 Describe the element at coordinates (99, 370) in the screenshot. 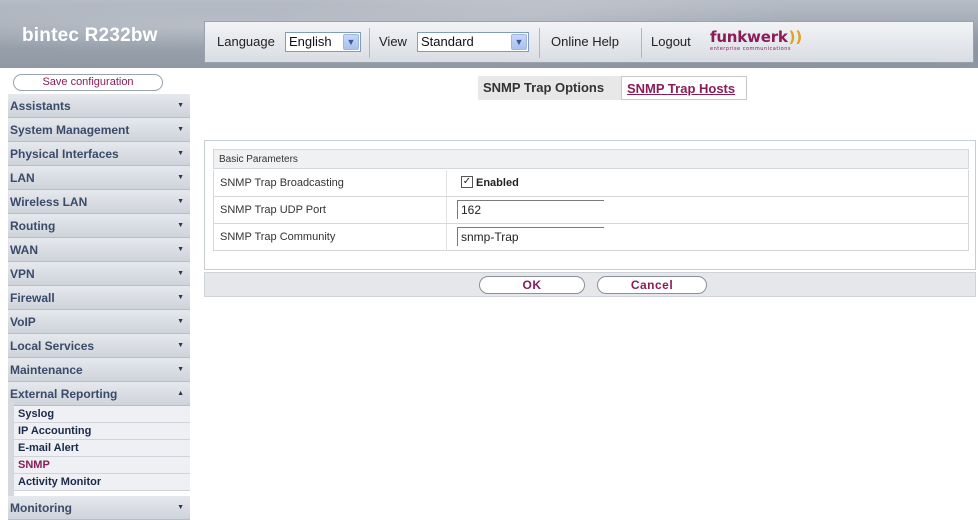

I see `sidebar-item-maintenance: Maintenance ▼` at that location.